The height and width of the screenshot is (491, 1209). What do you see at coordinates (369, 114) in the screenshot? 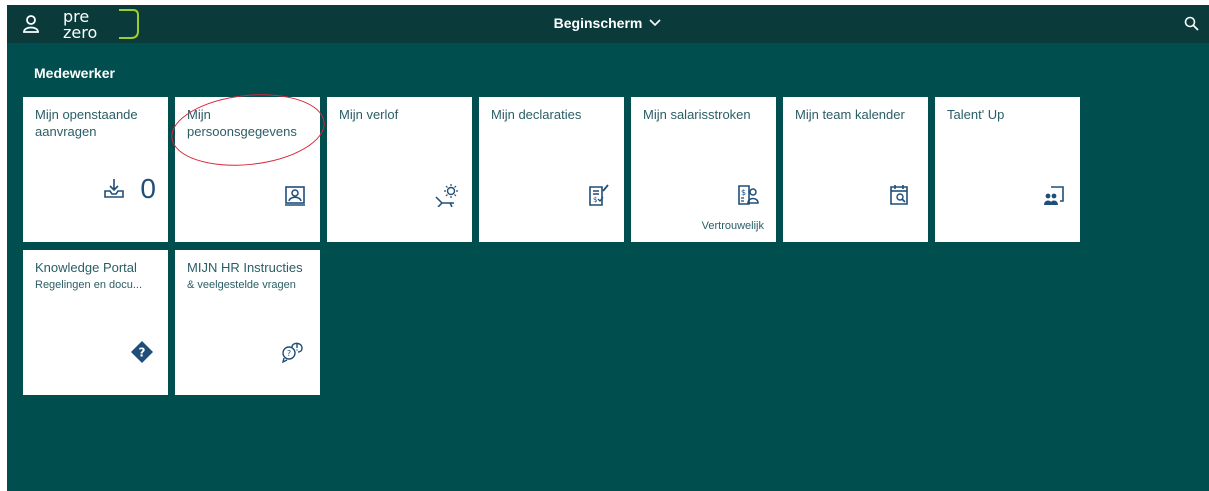
I see `tile-title: Mijn verlof` at bounding box center [369, 114].